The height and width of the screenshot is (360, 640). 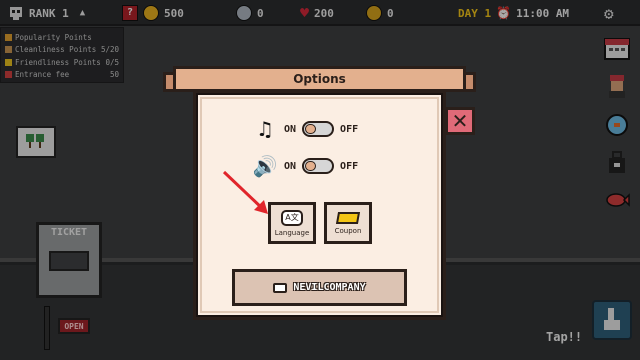 I want to click on music-off-label: OFF, so click(x=349, y=129).